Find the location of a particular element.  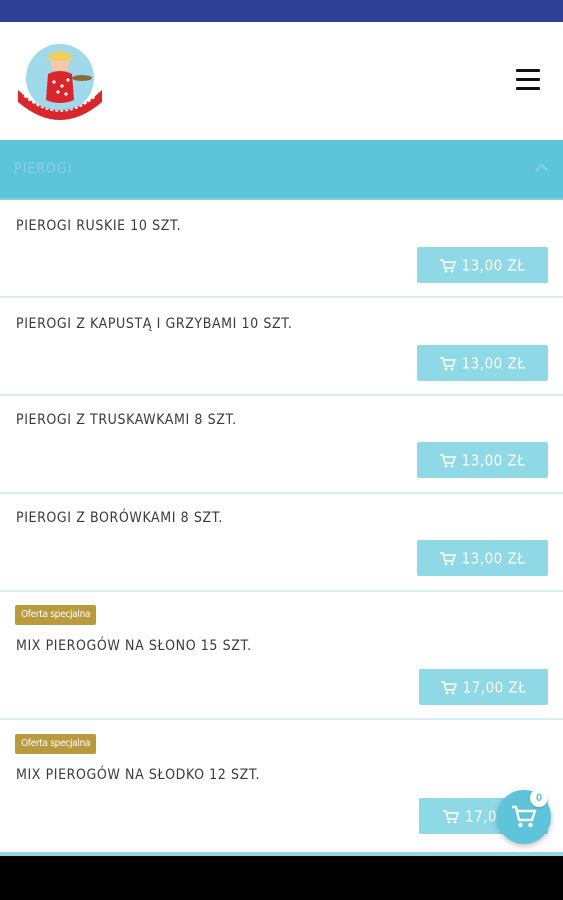

product-item: PIEROGI RUSKIE 10 SZT. 13,00 ZŁ is located at coordinates (281, 249).